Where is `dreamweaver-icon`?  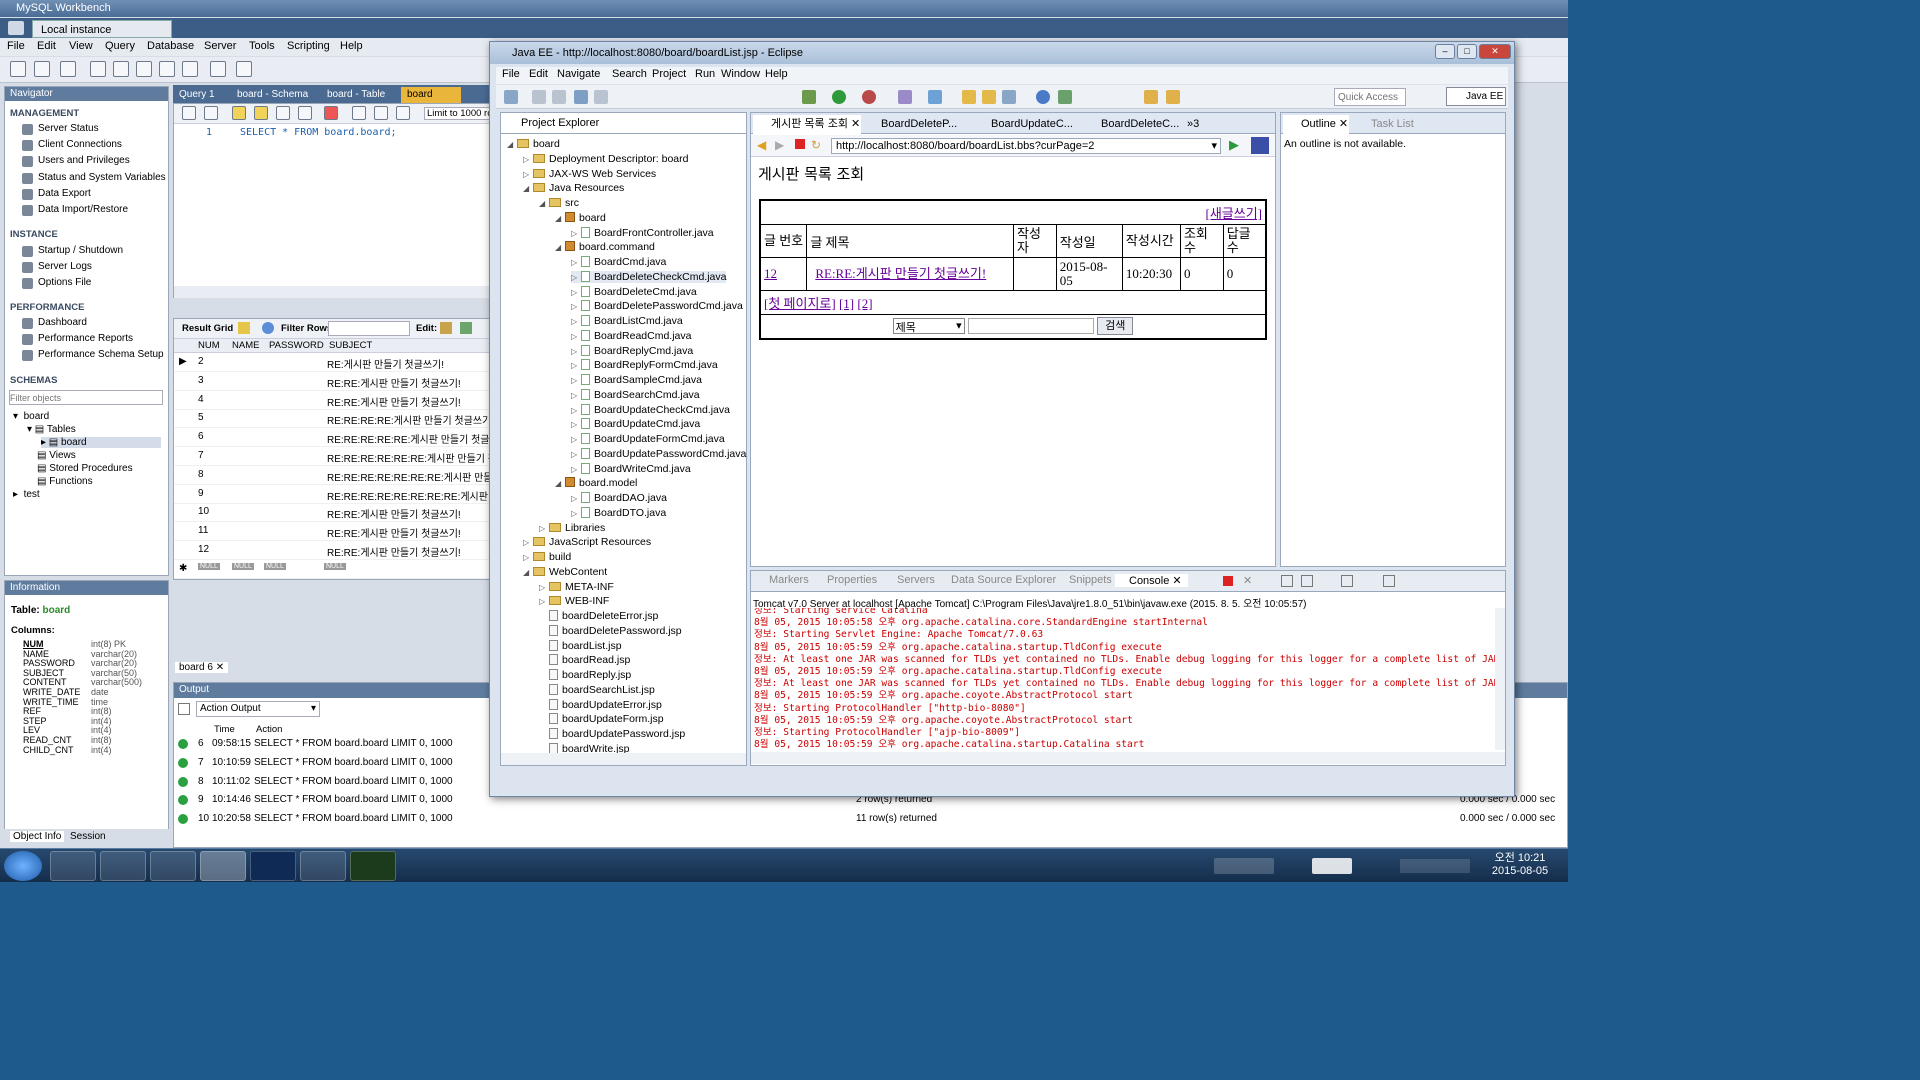
dreamweaver-icon is located at coordinates (373, 866).